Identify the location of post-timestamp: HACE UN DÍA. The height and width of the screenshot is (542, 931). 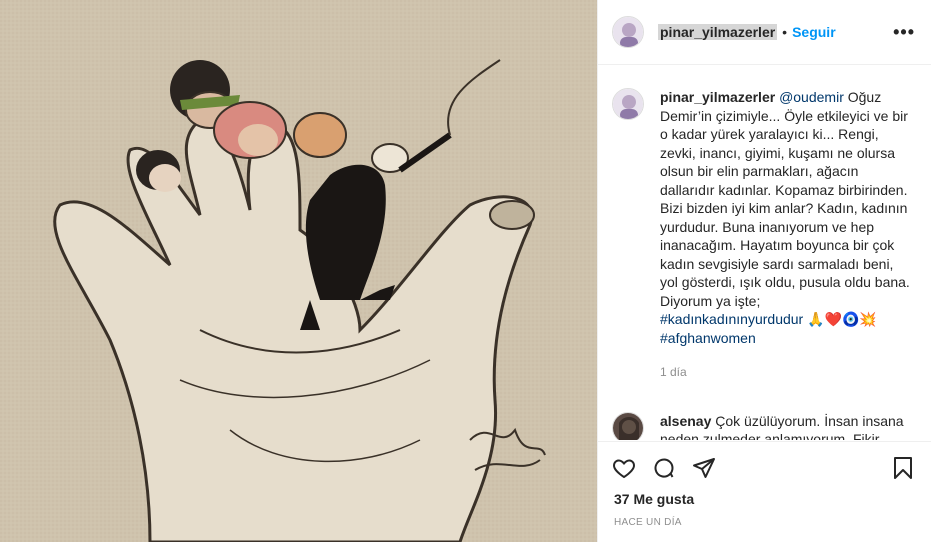
(648, 522).